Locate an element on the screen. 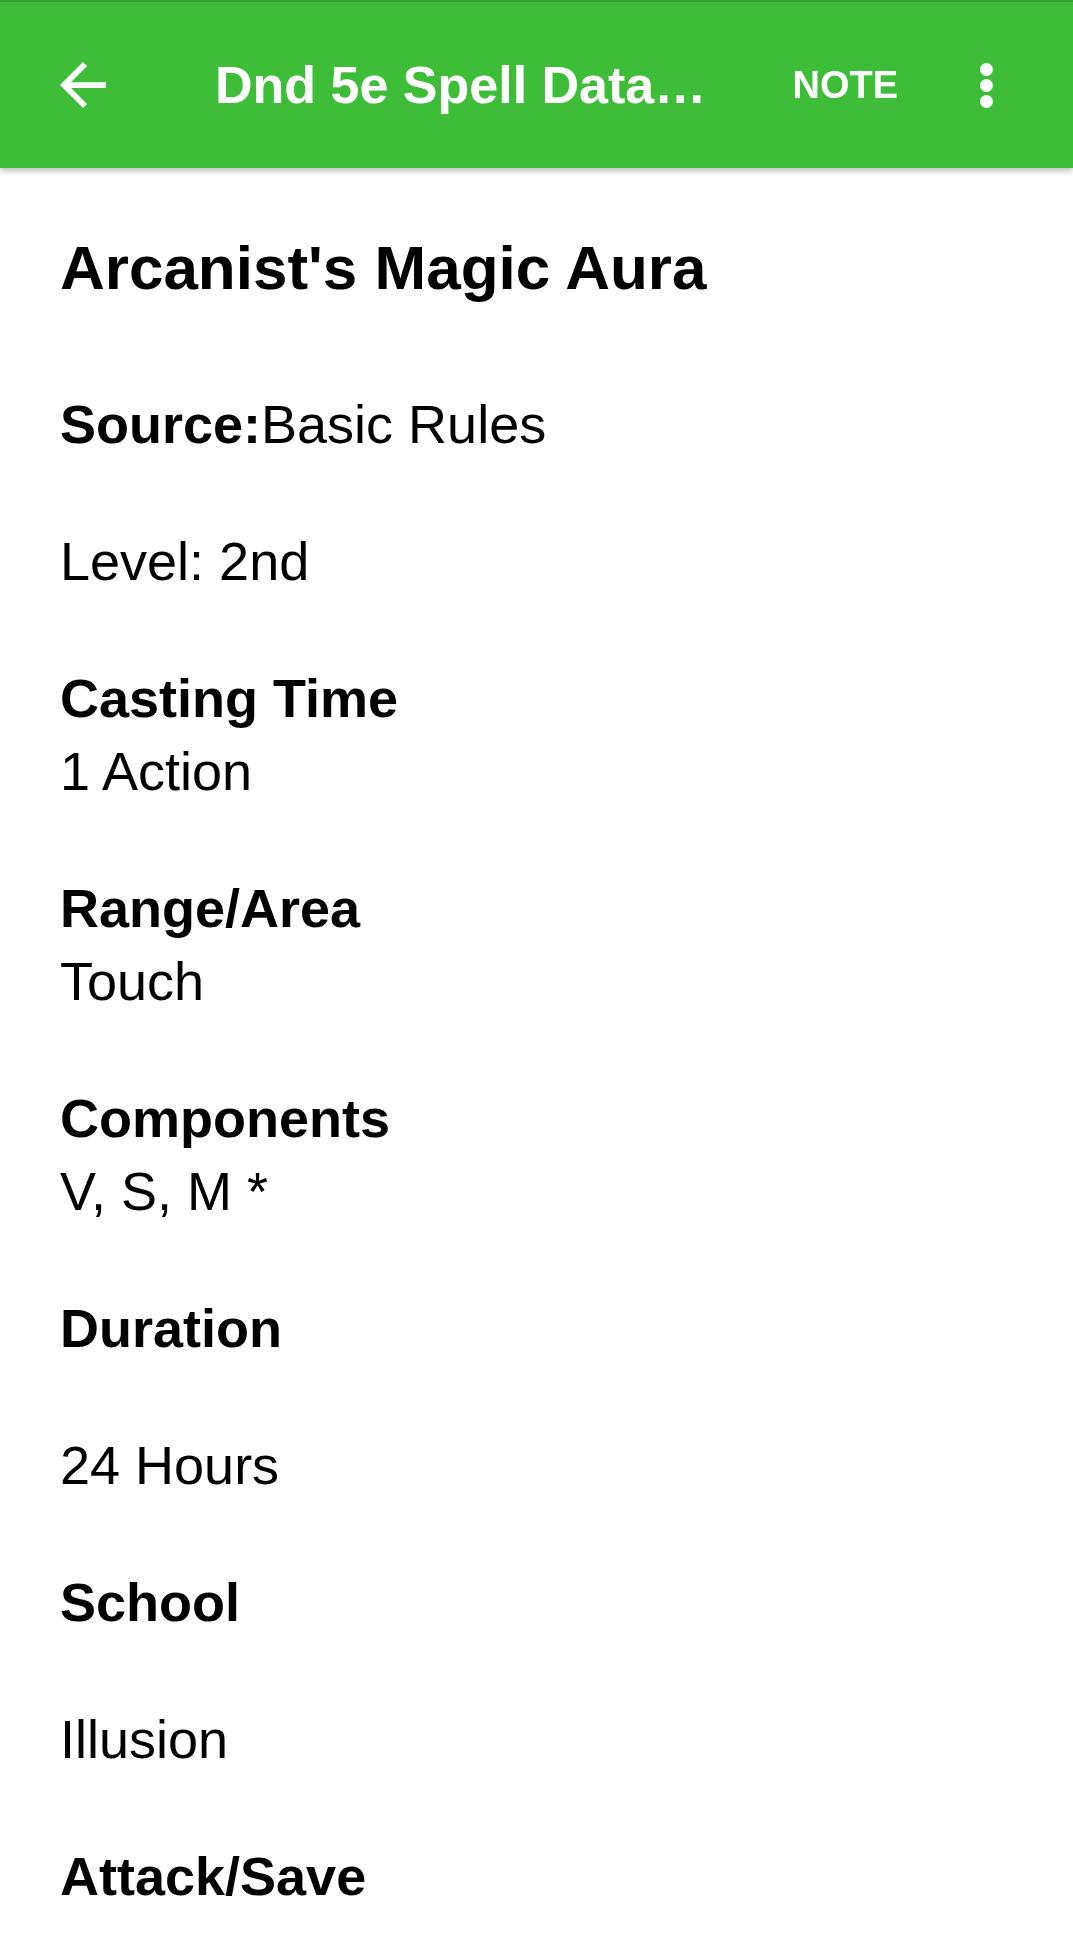 The image size is (1073, 1958). detail-label: School is located at coordinates (150, 1602).